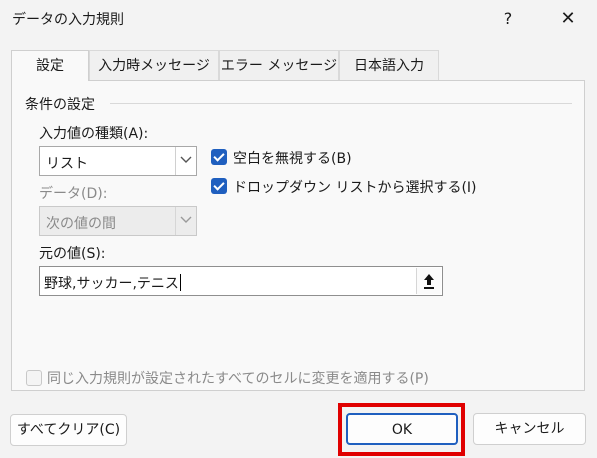  I want to click on close-button: ✕, so click(568, 19).